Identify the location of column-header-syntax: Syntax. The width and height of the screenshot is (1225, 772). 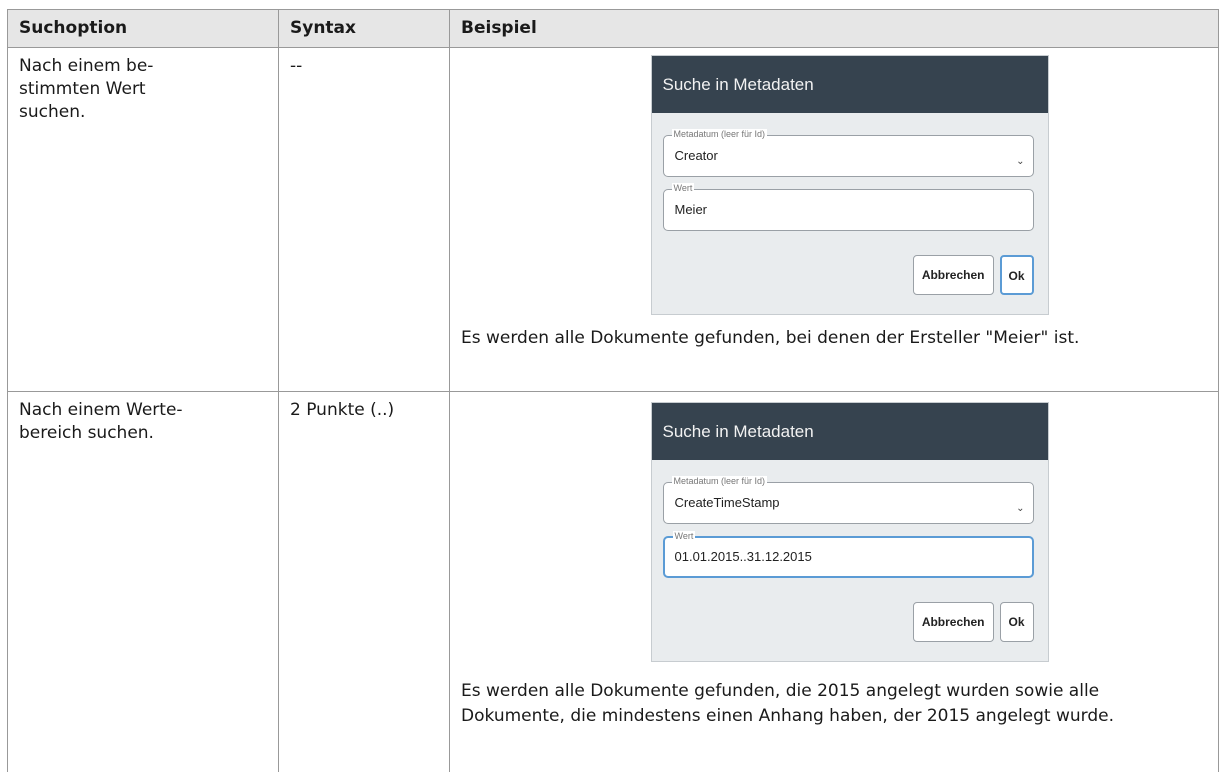
(364, 28).